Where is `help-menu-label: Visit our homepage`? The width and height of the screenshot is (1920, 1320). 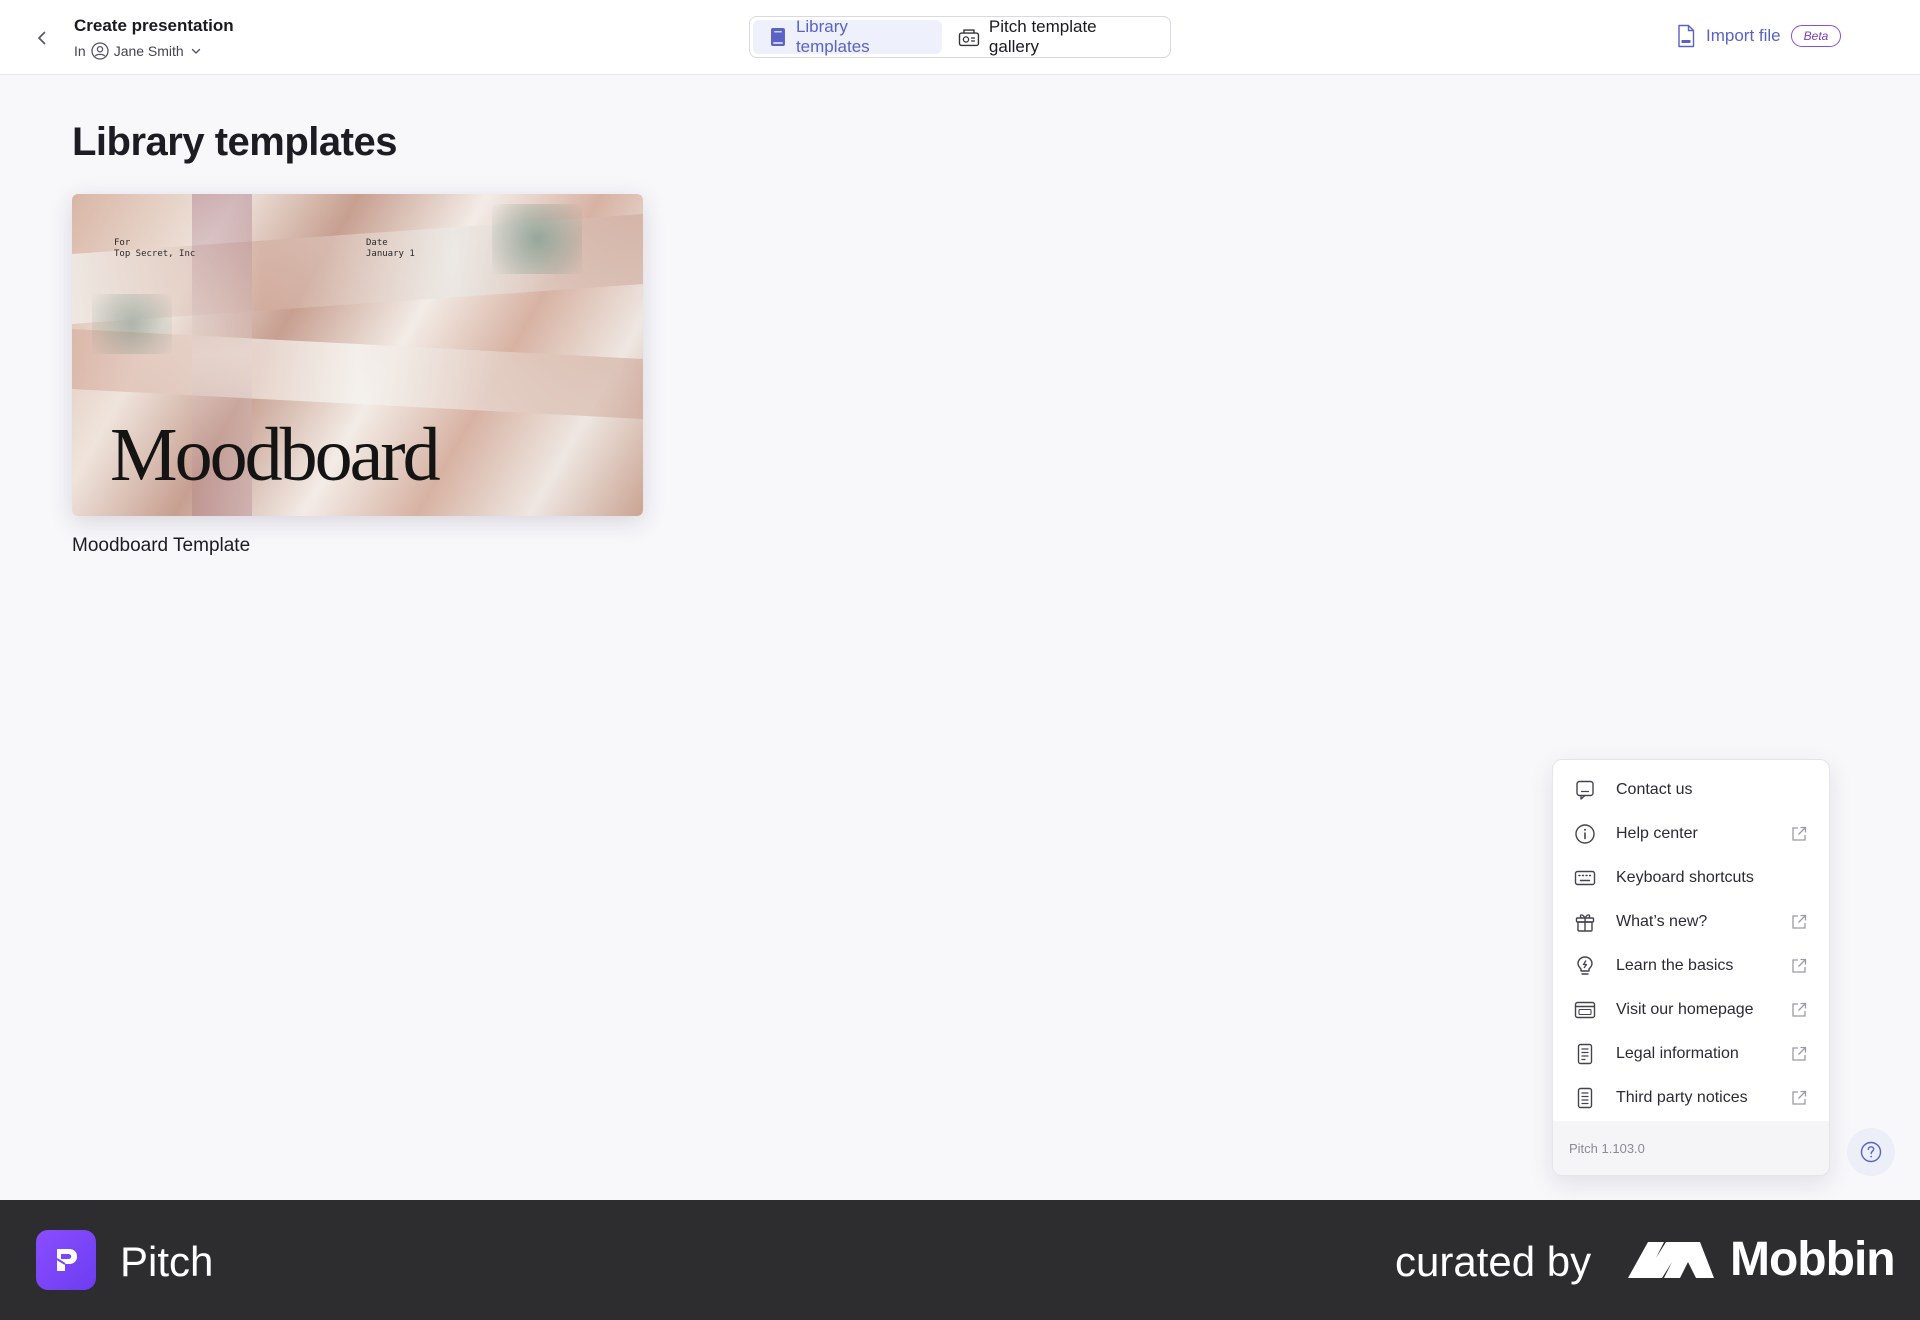
help-menu-label: Visit our homepage is located at coordinates (1685, 1009).